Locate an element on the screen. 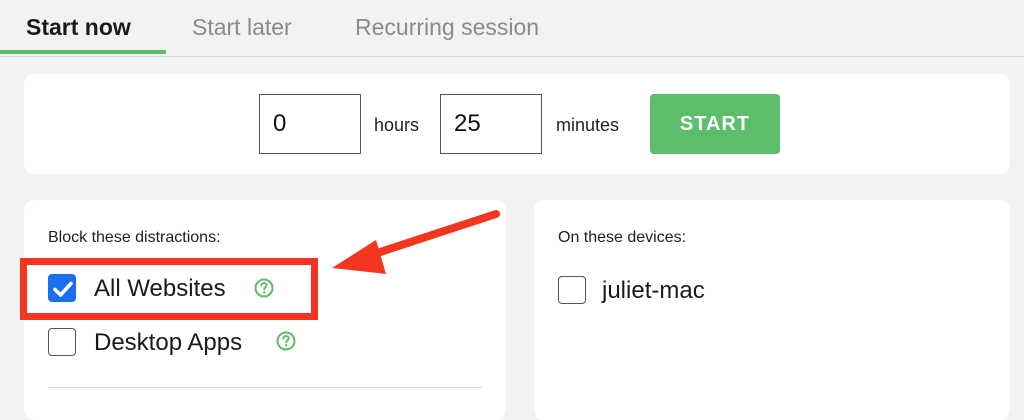 The image size is (1024, 420). tab-recurring-session: Recurring session is located at coordinates (447, 30).